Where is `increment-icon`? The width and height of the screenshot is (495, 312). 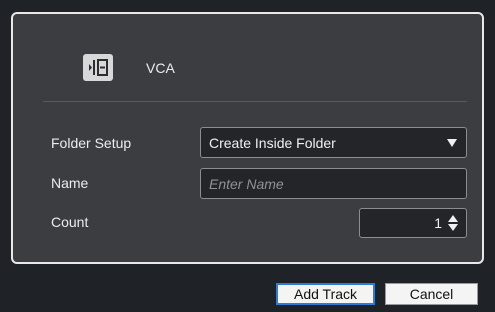 increment-icon is located at coordinates (453, 218).